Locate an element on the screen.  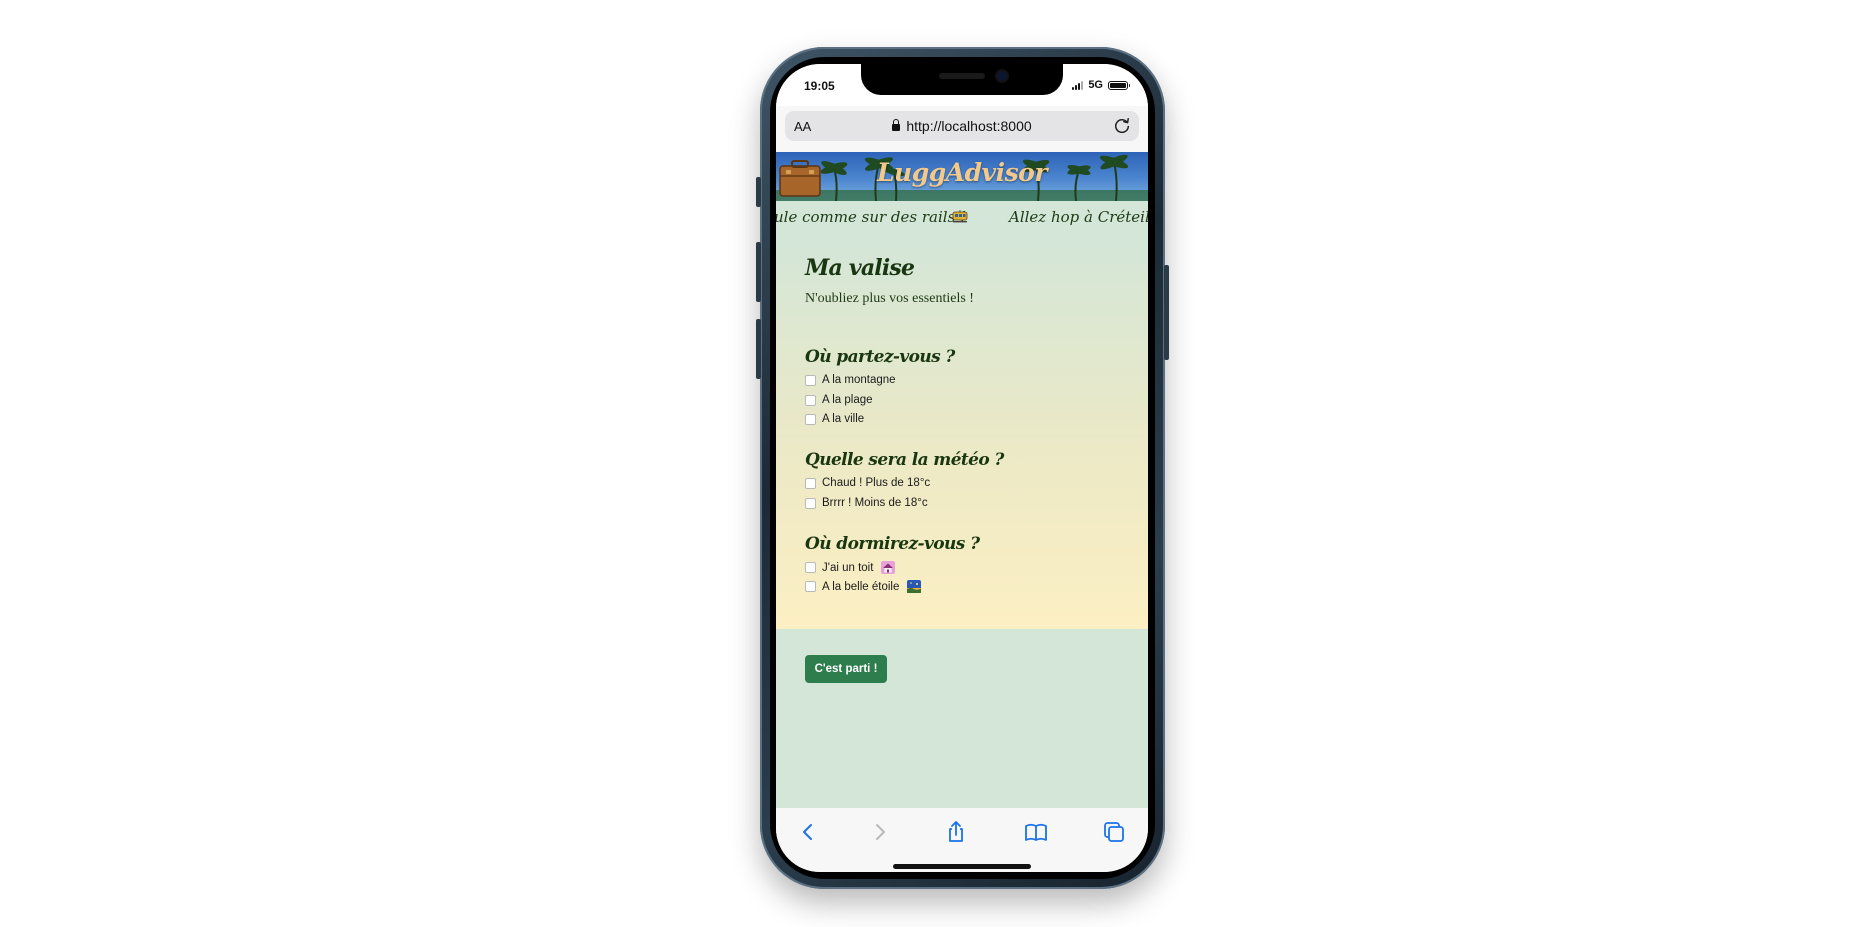
address-bar: AA http://localhost:8000 is located at coordinates (962, 126).